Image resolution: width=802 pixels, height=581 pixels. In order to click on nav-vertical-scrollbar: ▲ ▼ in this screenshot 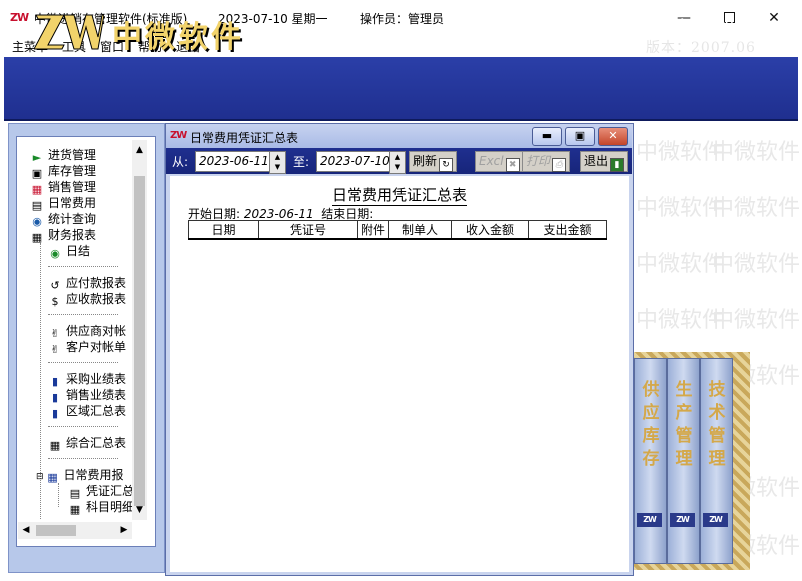, I will do `click(139, 330)`.